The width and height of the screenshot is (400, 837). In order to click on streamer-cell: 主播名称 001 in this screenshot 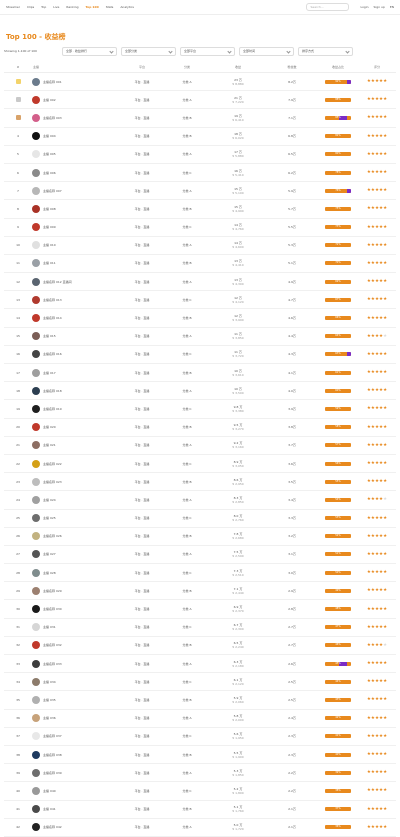, I will do `click(76, 82)`.